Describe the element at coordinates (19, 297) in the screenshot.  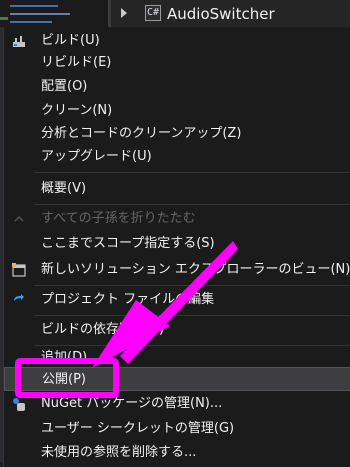
I see `edit-project-icon` at that location.